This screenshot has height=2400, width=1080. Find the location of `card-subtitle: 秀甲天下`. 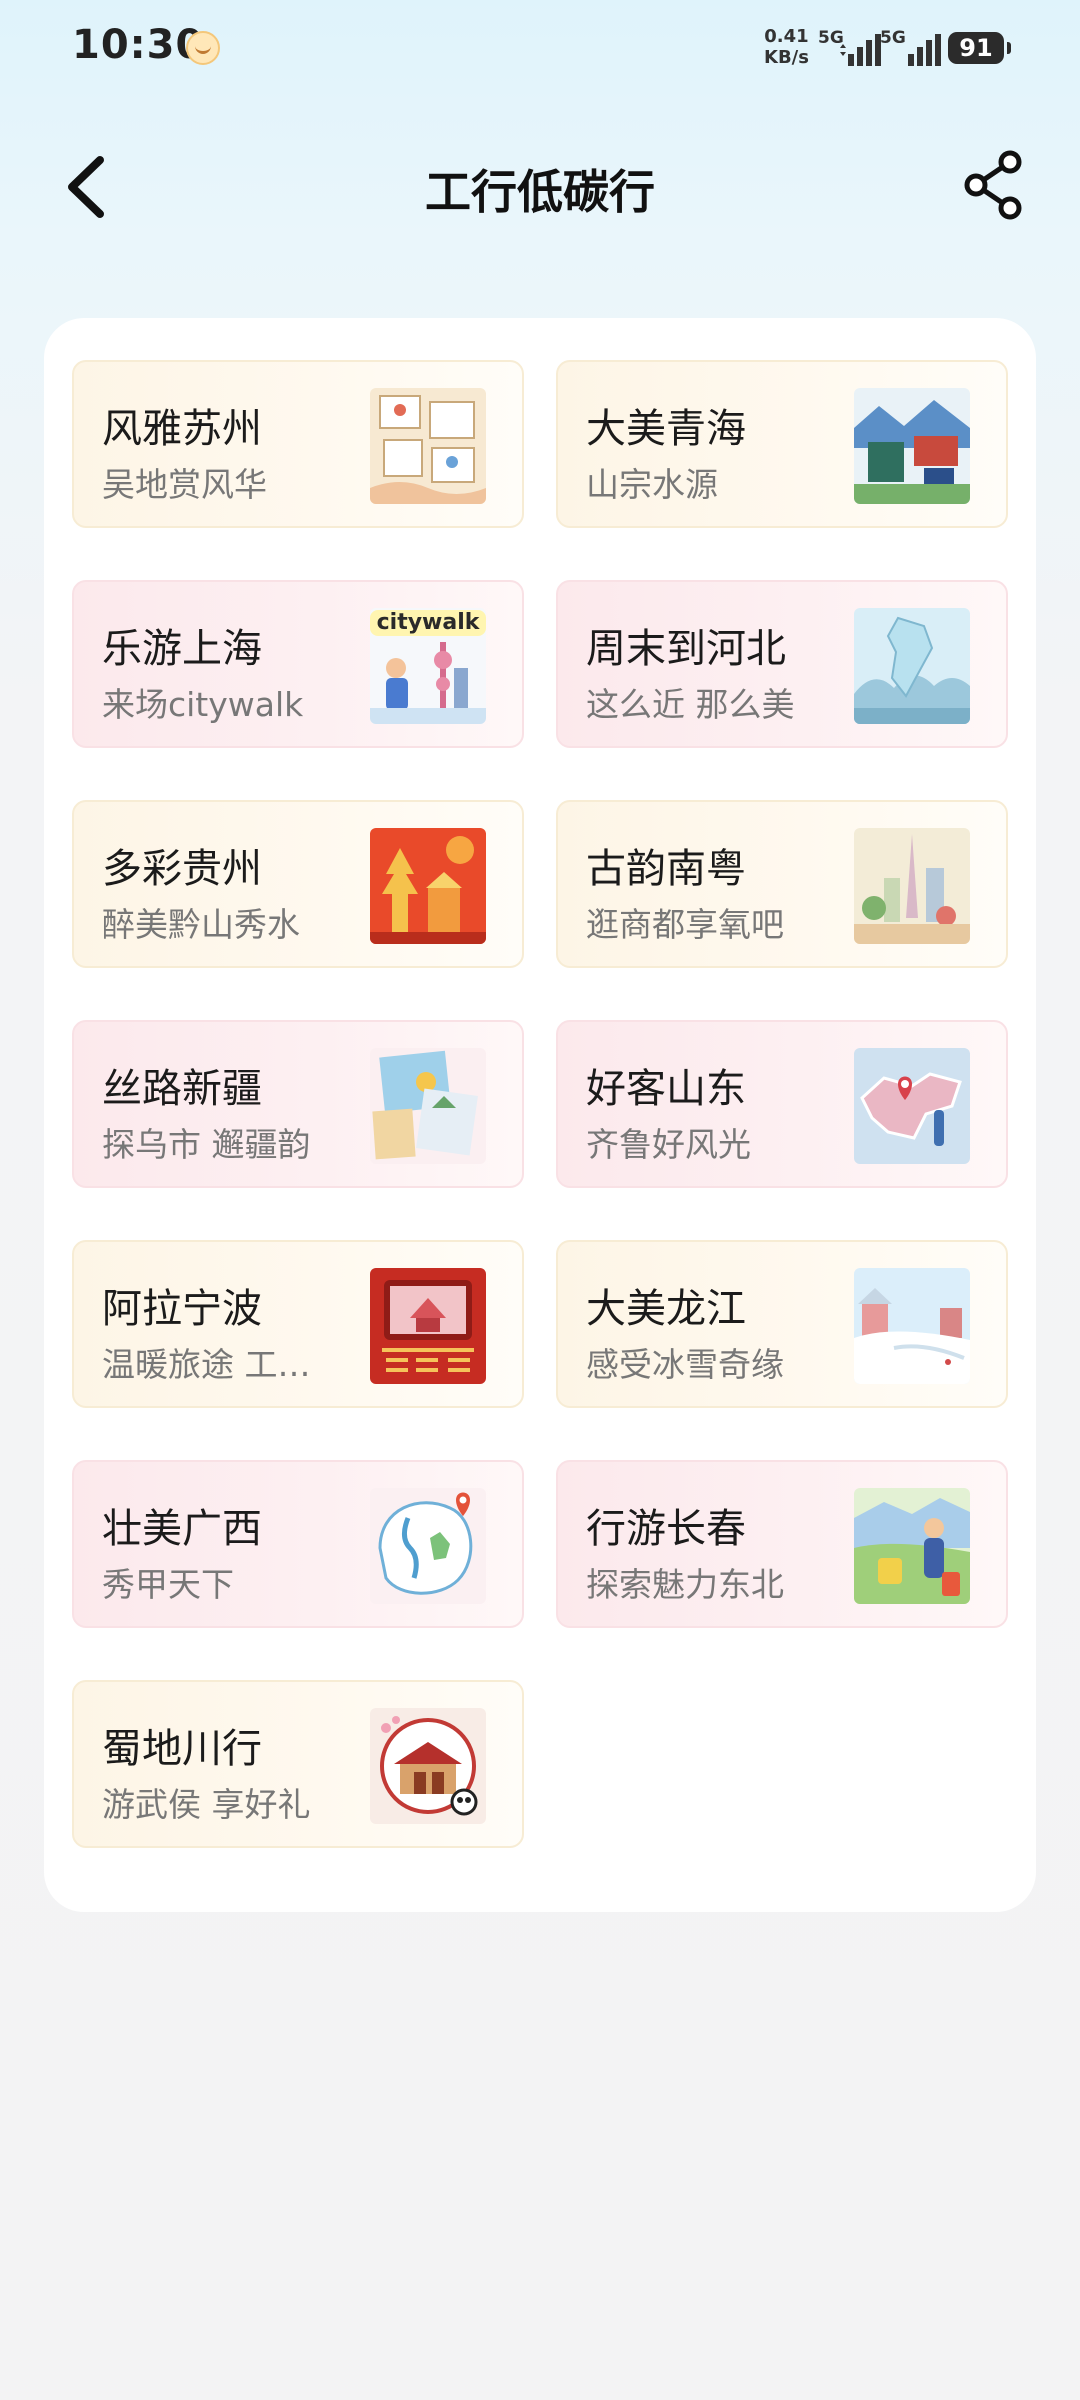

card-subtitle: 秀甲天下 is located at coordinates (168, 1584).